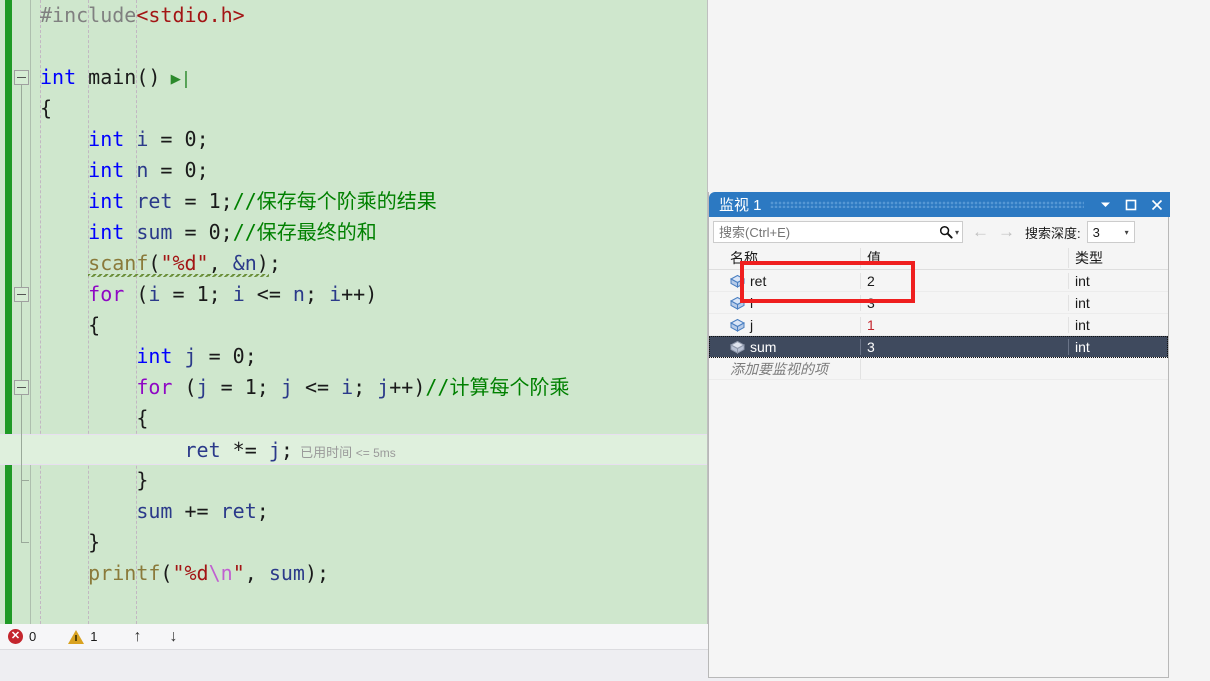  I want to click on code-token: ret, so click(154, 201).